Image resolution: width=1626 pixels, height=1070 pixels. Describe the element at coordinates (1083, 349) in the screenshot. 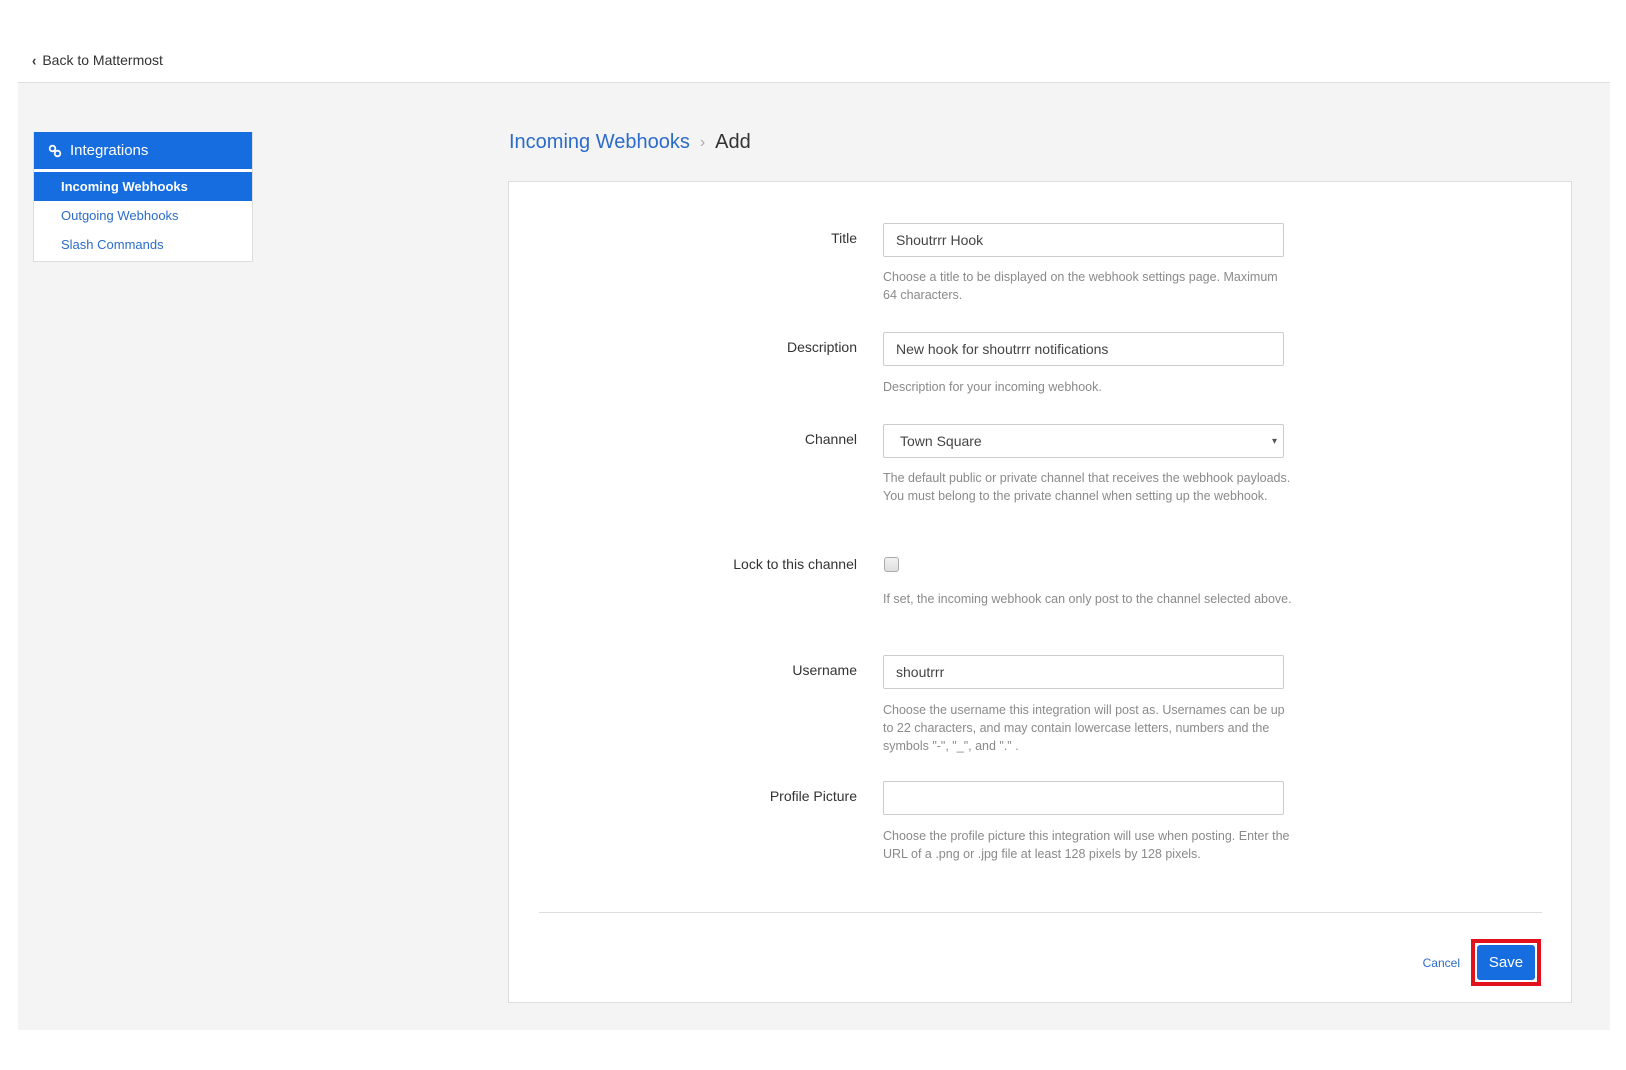

I see `description-input` at that location.